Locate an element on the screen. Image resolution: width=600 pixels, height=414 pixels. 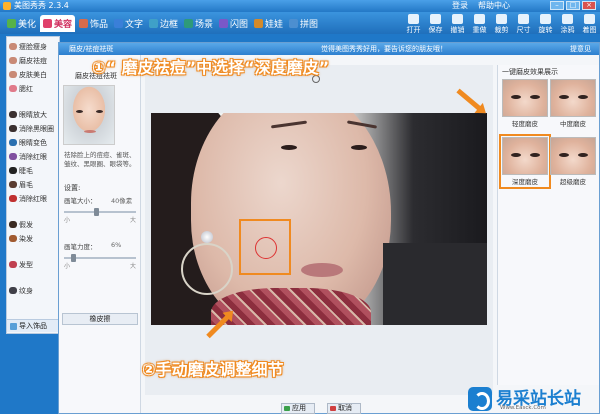
tab-scene: 场景 is located at coordinates (198, 23).